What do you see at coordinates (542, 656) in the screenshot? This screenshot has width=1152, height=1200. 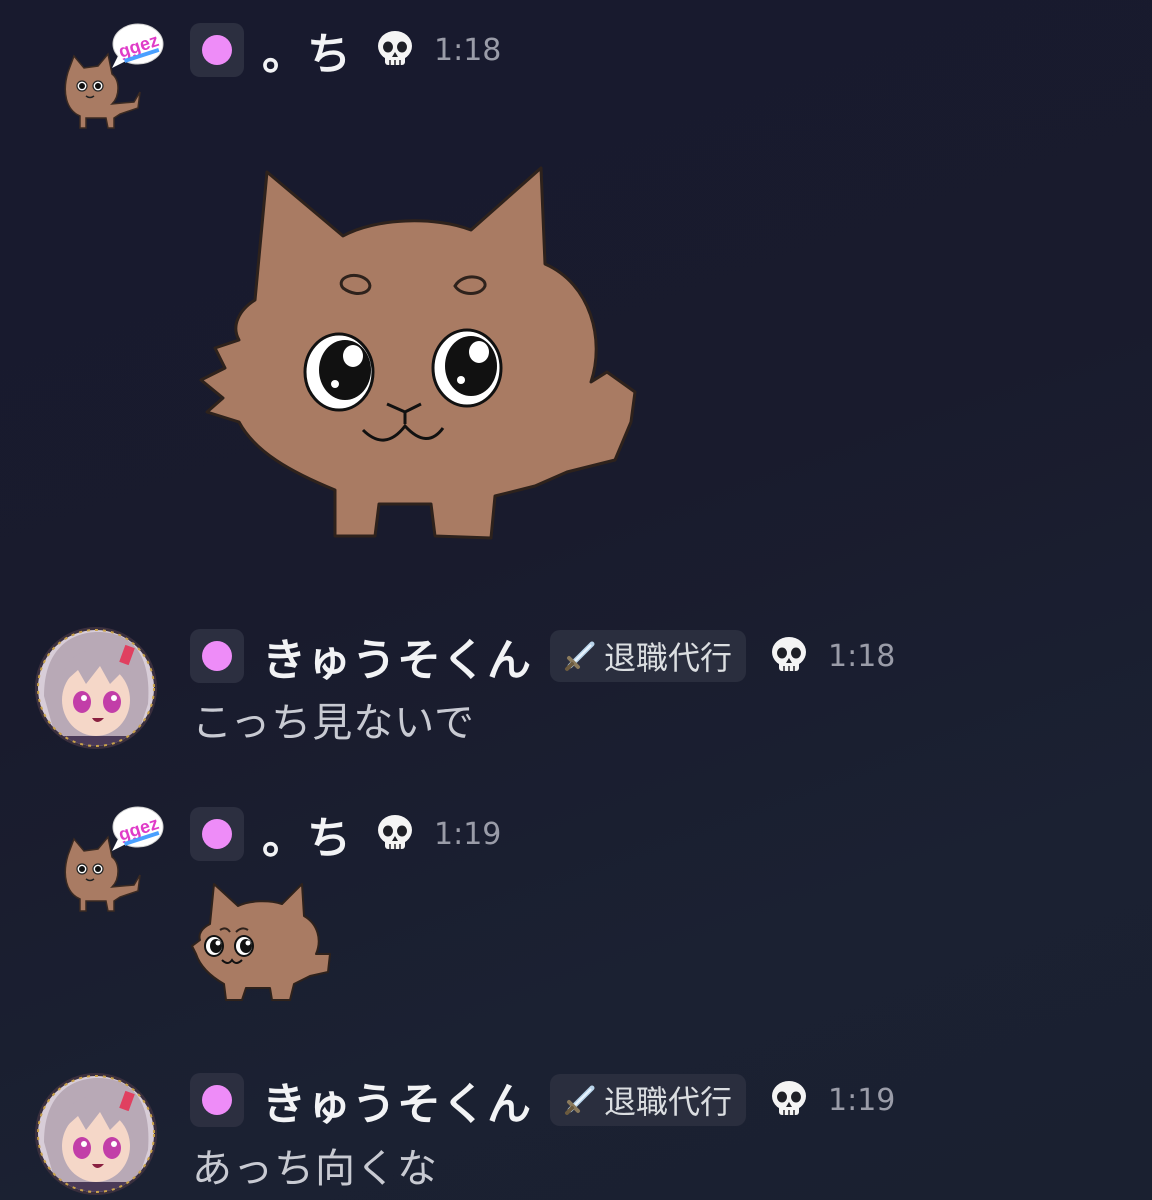 I see `message-header: きゅうそくん 退職代行 1:18` at bounding box center [542, 656].